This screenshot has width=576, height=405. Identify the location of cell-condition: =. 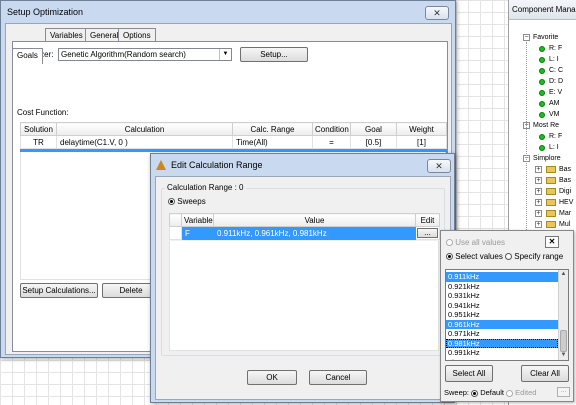
(331, 142).